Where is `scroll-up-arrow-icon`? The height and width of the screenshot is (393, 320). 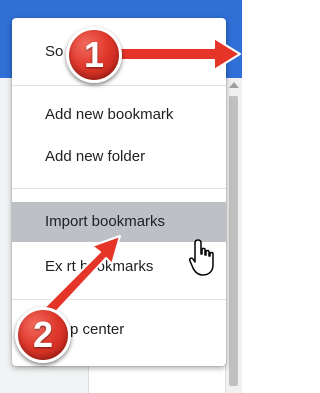
scroll-up-arrow-icon is located at coordinates (234, 85).